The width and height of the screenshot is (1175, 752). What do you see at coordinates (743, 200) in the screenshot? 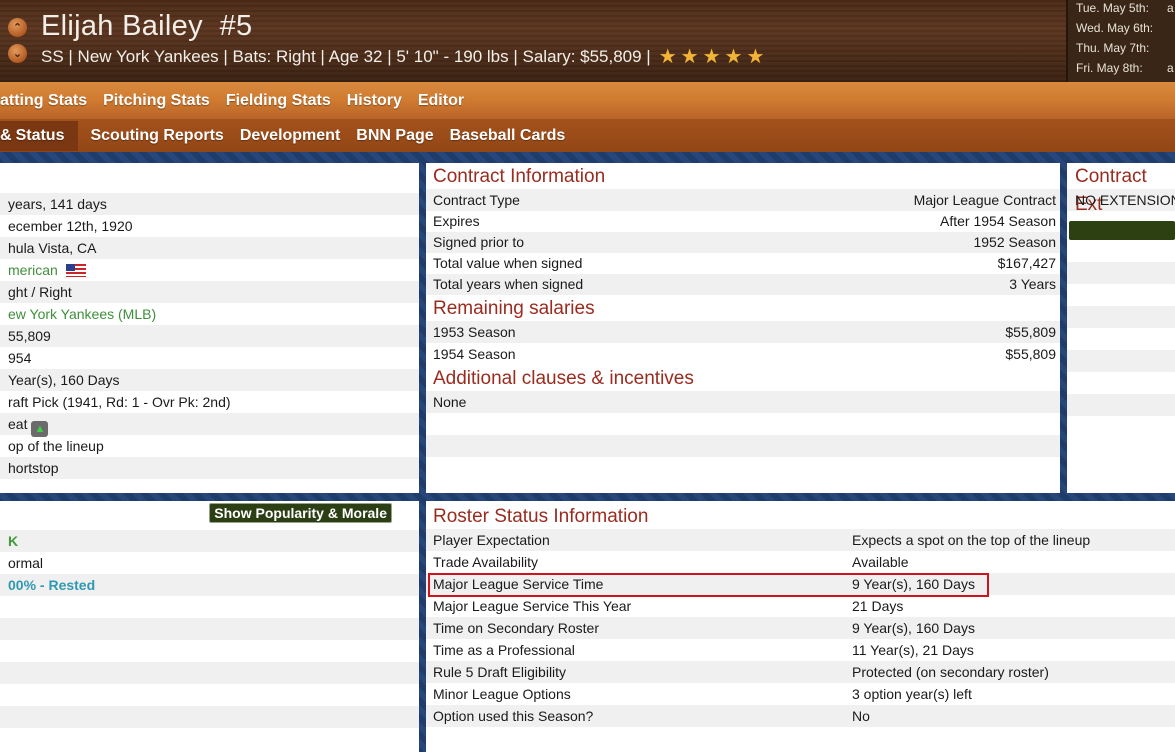
I see `contract-row: Contract Type Major League Contract` at bounding box center [743, 200].